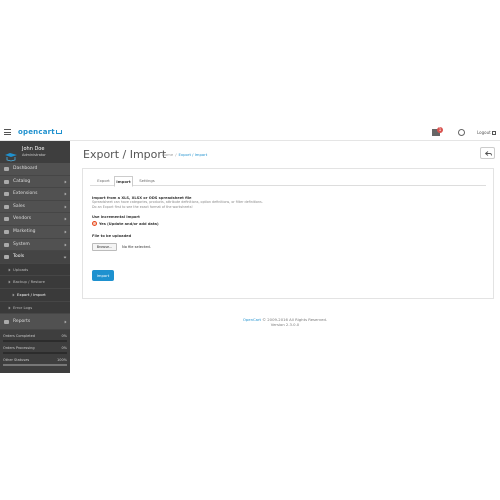  Describe the element at coordinates (19, 206) in the screenshot. I see `sidebar-item-label: Sales` at that location.